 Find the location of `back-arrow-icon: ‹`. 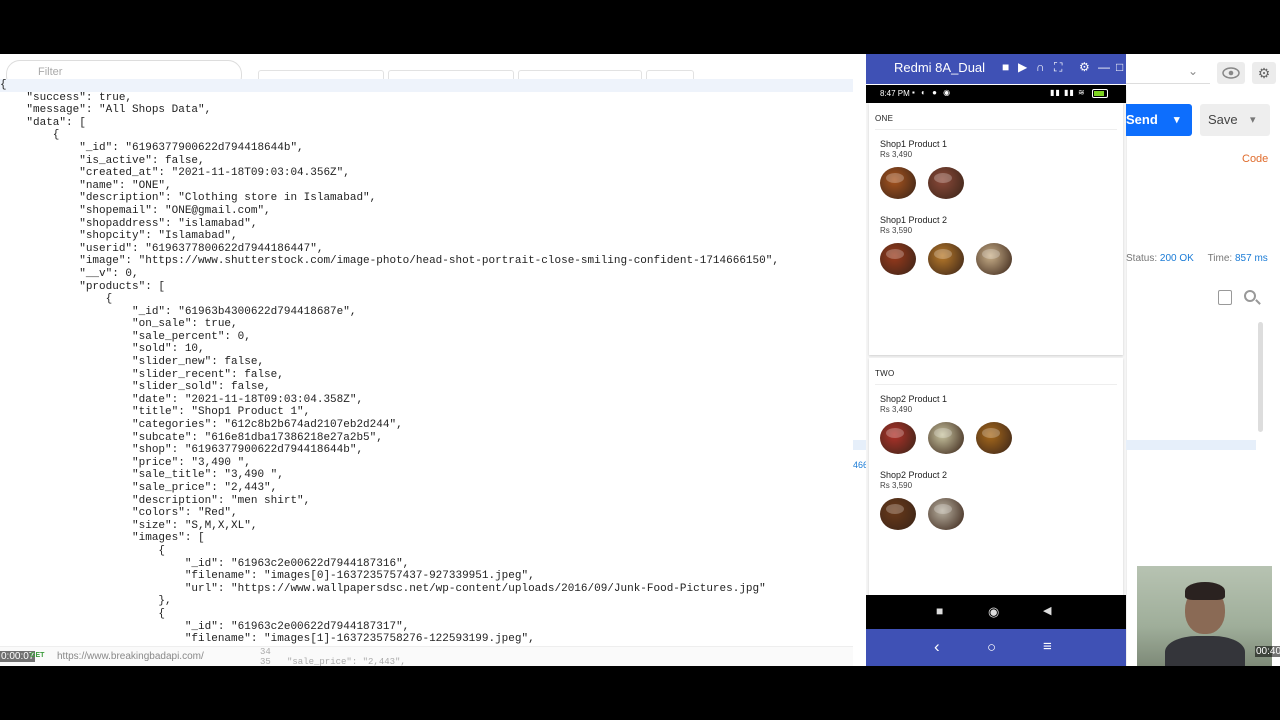

back-arrow-icon: ‹ is located at coordinates (937, 647).